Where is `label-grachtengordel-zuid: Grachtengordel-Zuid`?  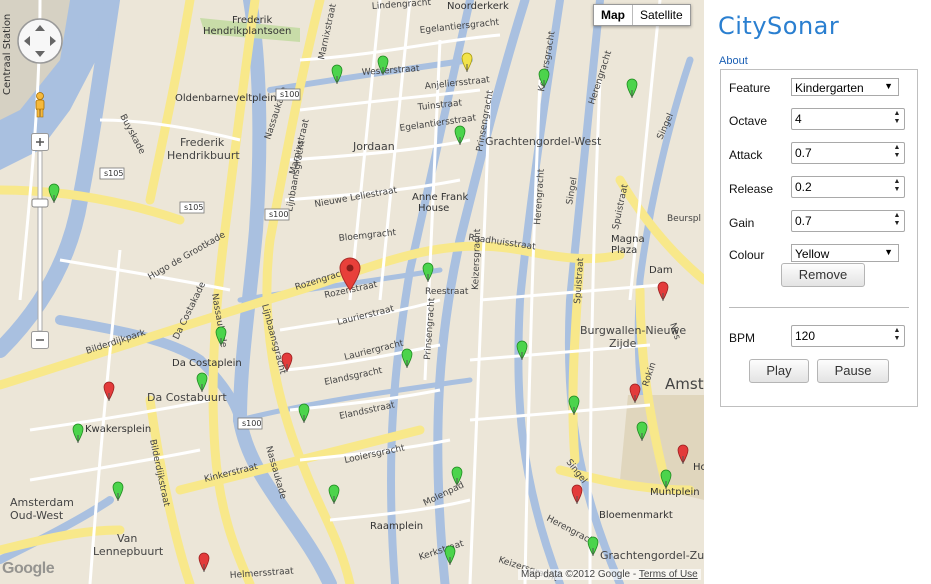
label-grachtengordel-zuid: Grachtengordel-Zuid is located at coordinates (652, 555).